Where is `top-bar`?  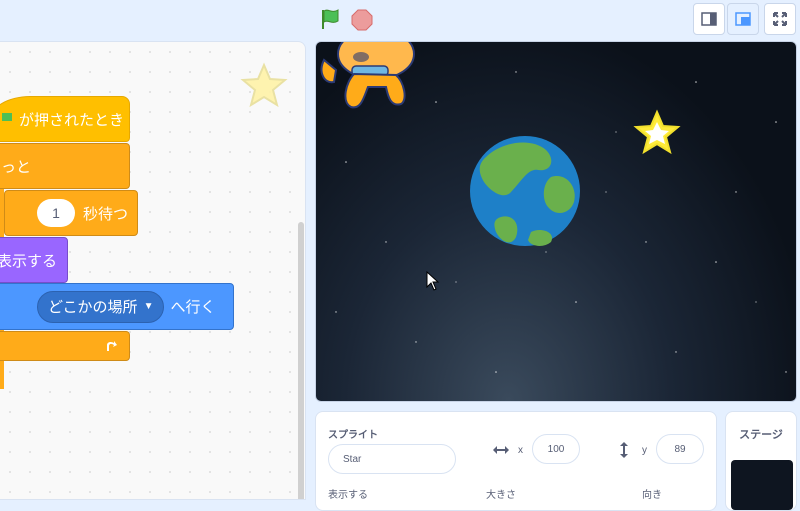 top-bar is located at coordinates (400, 20).